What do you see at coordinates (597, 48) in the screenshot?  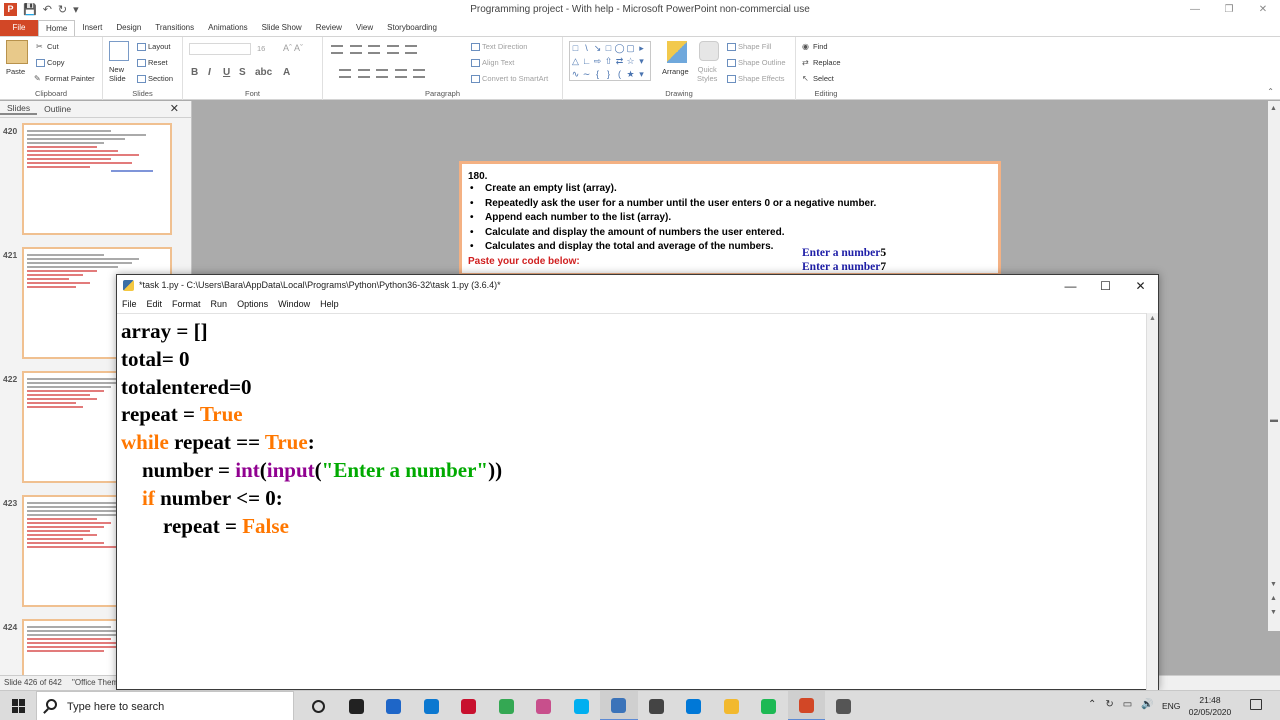 I see `shape-arrow-icon: ↘` at bounding box center [597, 48].